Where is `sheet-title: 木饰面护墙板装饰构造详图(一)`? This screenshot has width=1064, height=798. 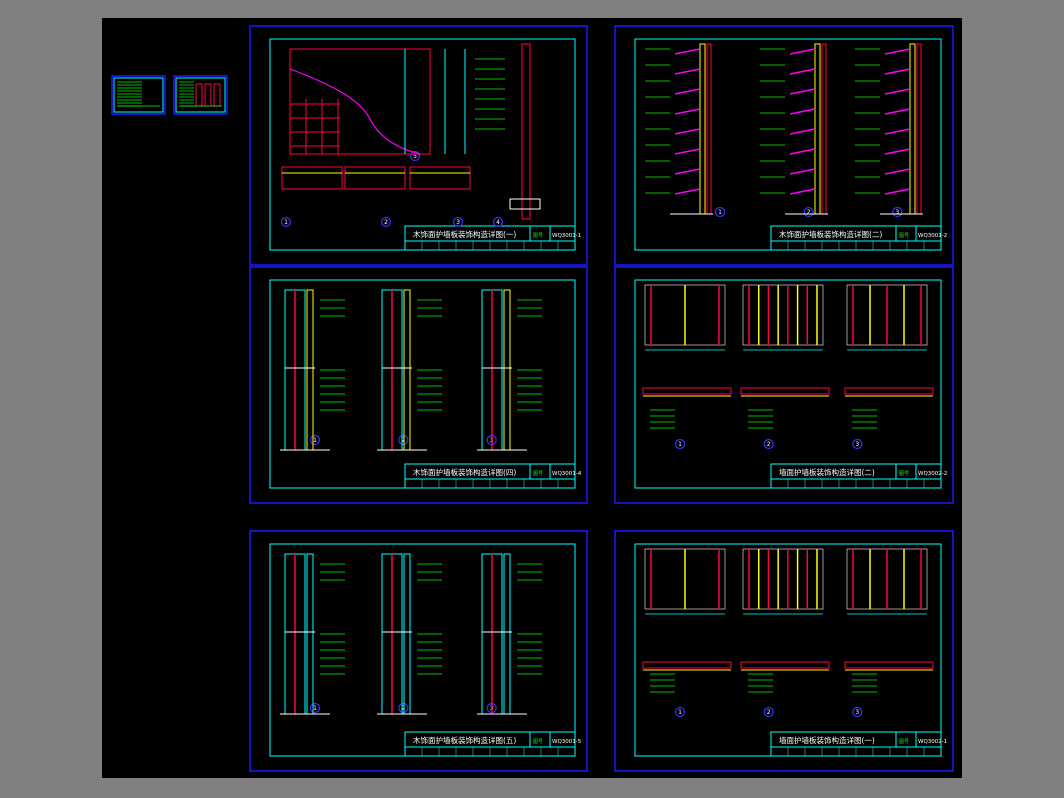 sheet-title: 木饰面护墙板装饰构造详图(一) is located at coordinates (464, 234).